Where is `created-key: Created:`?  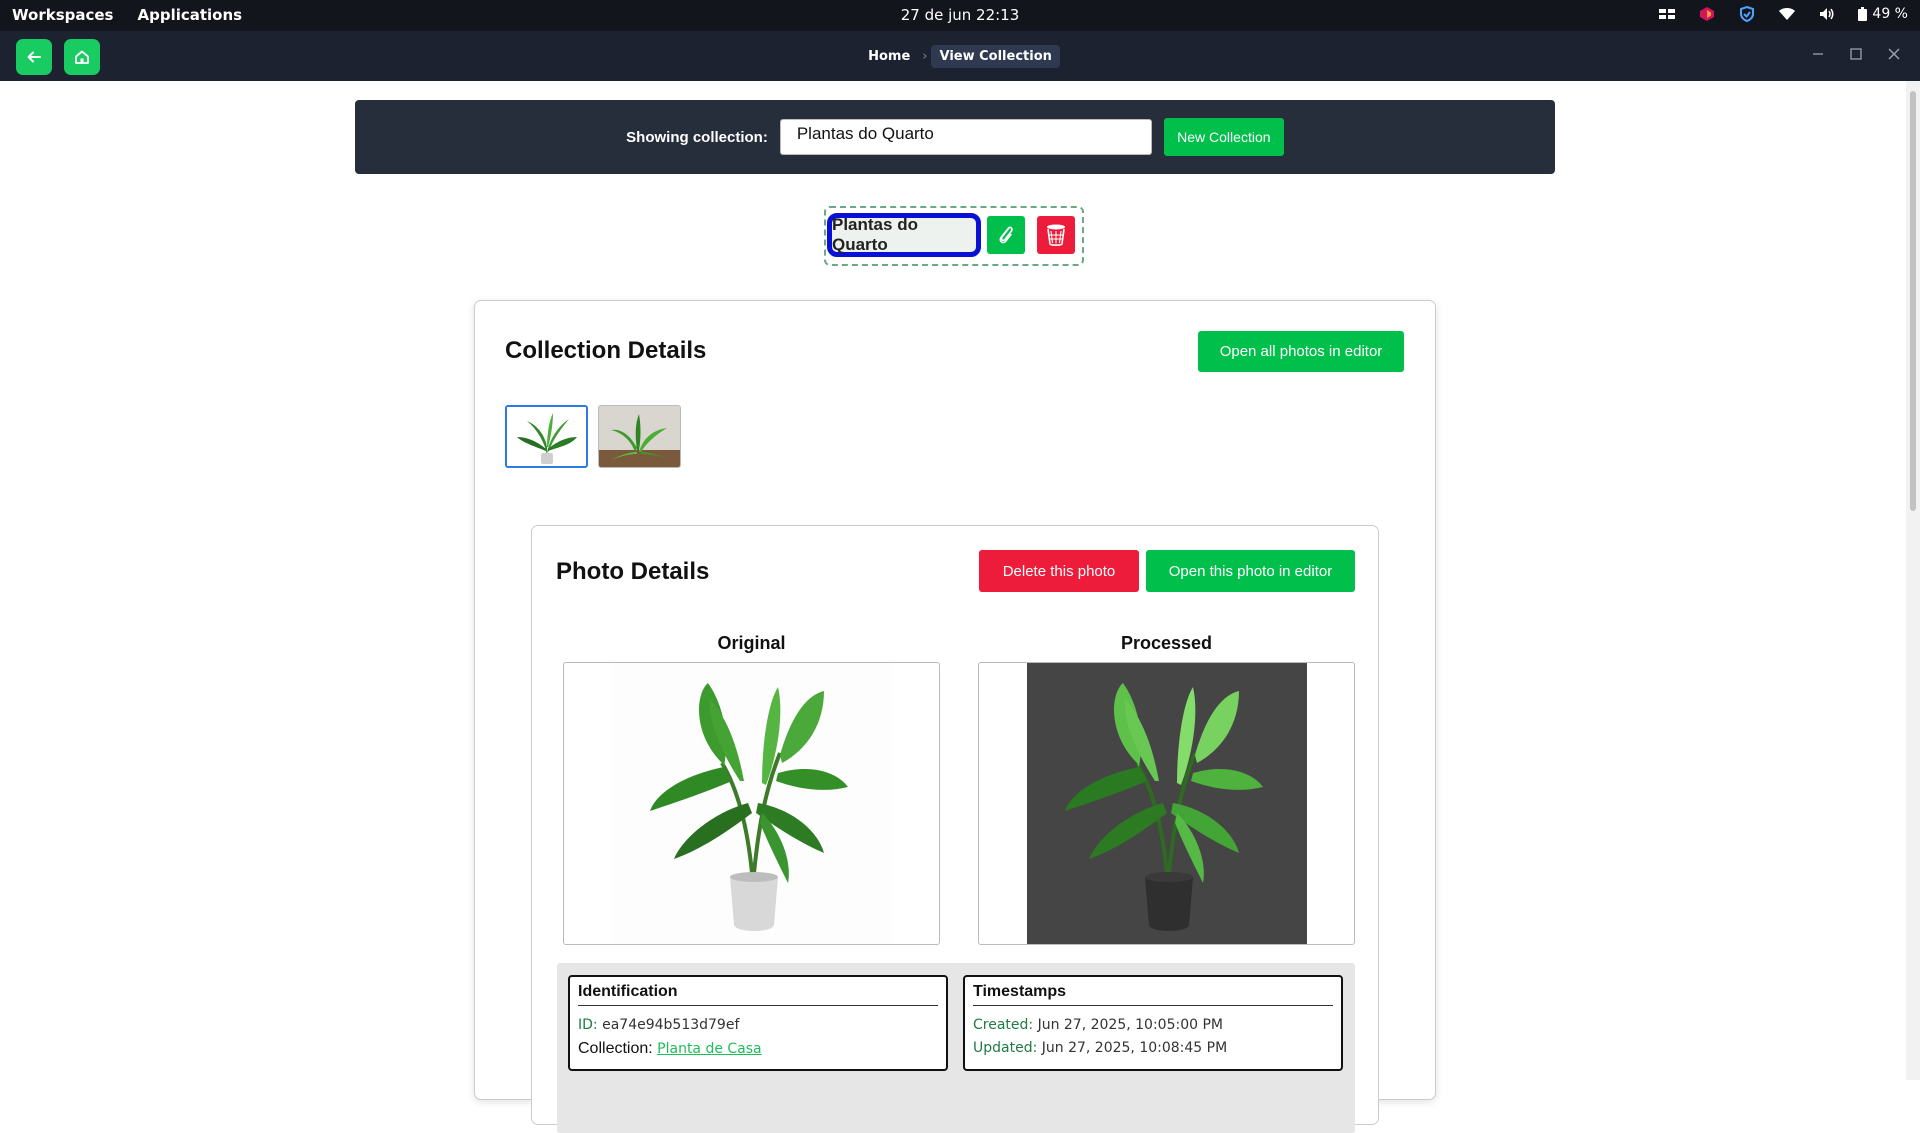
created-key: Created: is located at coordinates (1003, 1025).